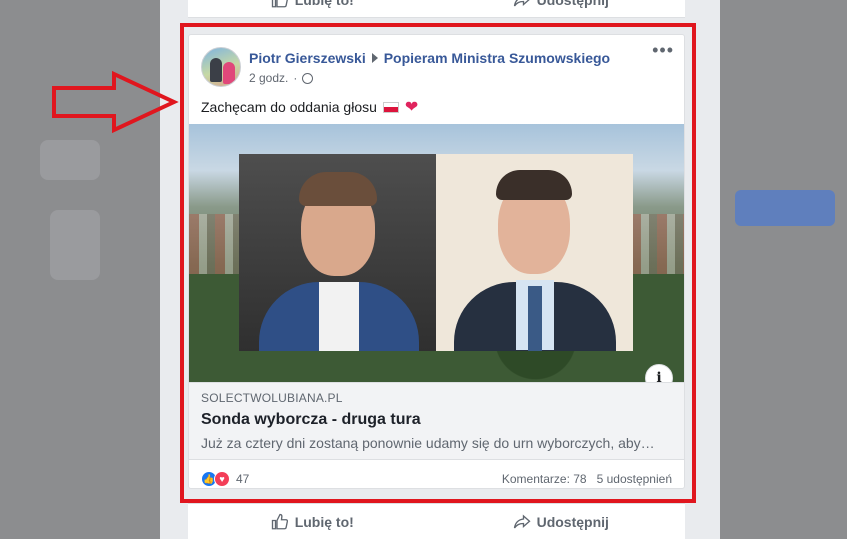 This screenshot has height=539, width=847. Describe the element at coordinates (535, 318) in the screenshot. I see `tie` at that location.